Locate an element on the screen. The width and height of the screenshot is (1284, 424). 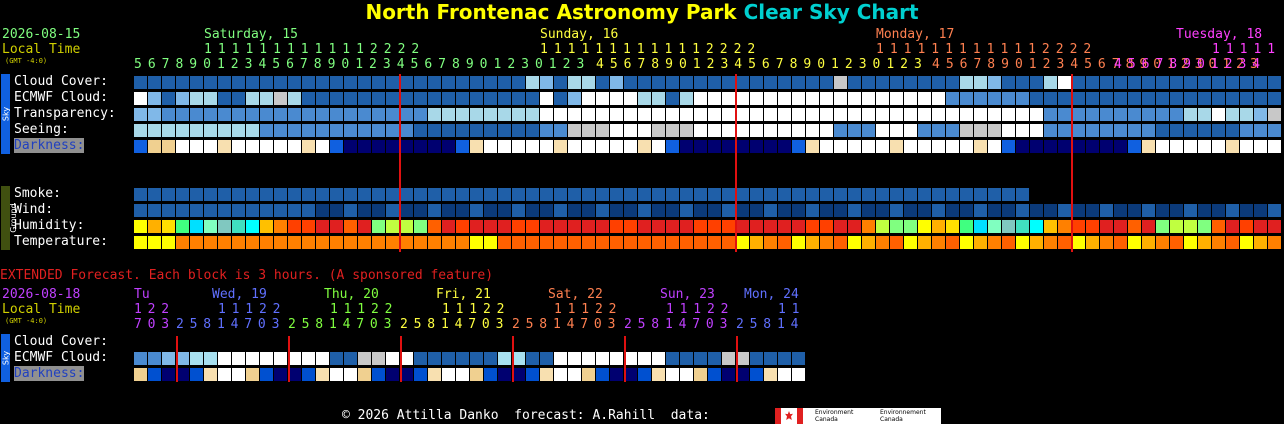
midnight-marker is located at coordinates (400, 163).